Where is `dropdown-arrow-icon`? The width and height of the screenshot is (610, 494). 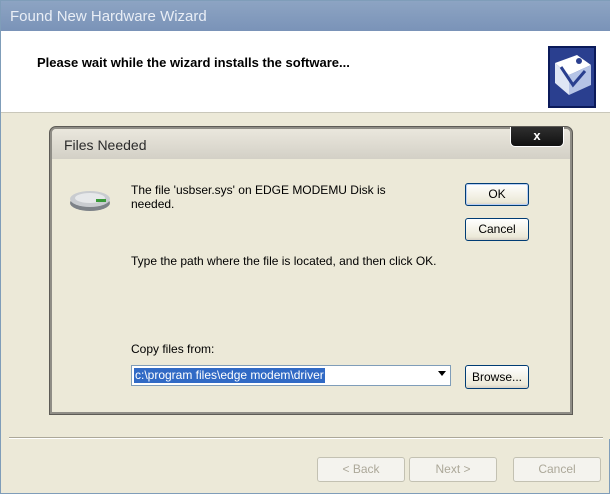
dropdown-arrow-icon is located at coordinates (442, 373).